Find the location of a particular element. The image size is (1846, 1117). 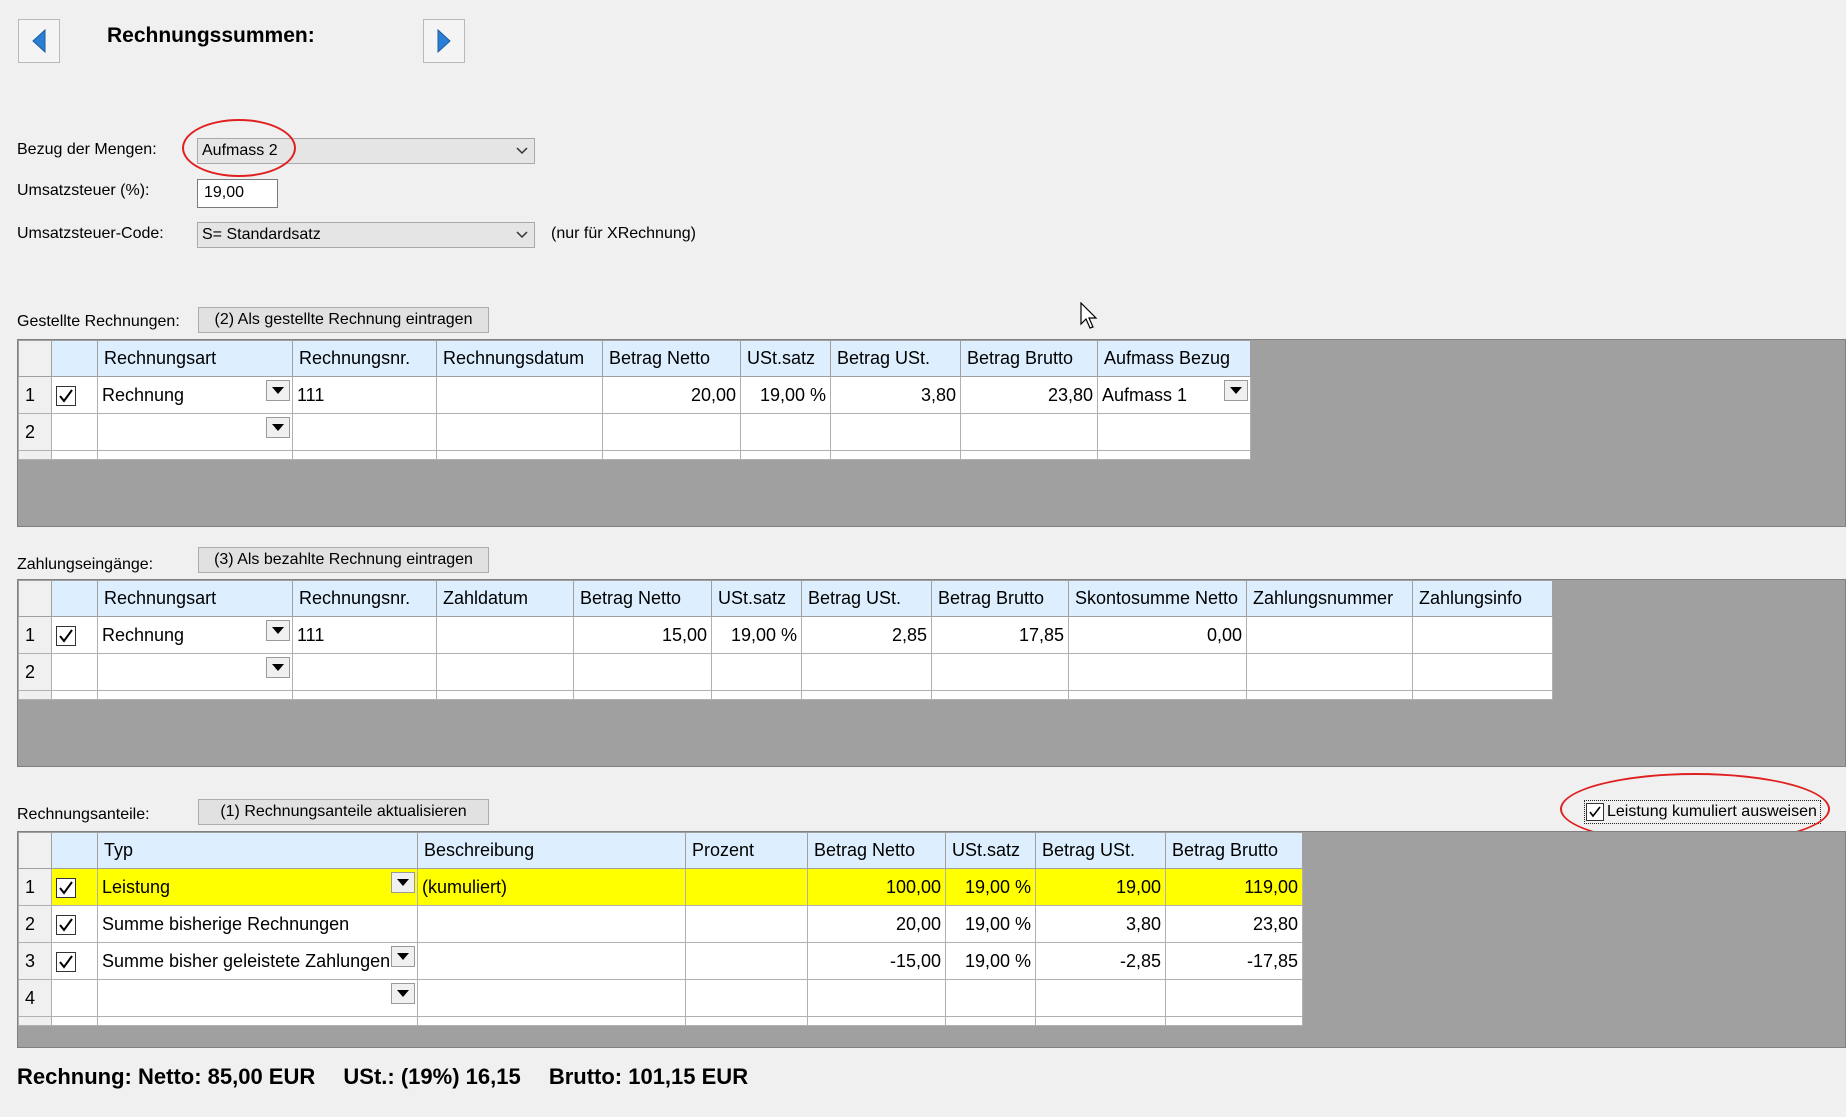

column-header: Zahlungsinfo is located at coordinates (1482, 598).